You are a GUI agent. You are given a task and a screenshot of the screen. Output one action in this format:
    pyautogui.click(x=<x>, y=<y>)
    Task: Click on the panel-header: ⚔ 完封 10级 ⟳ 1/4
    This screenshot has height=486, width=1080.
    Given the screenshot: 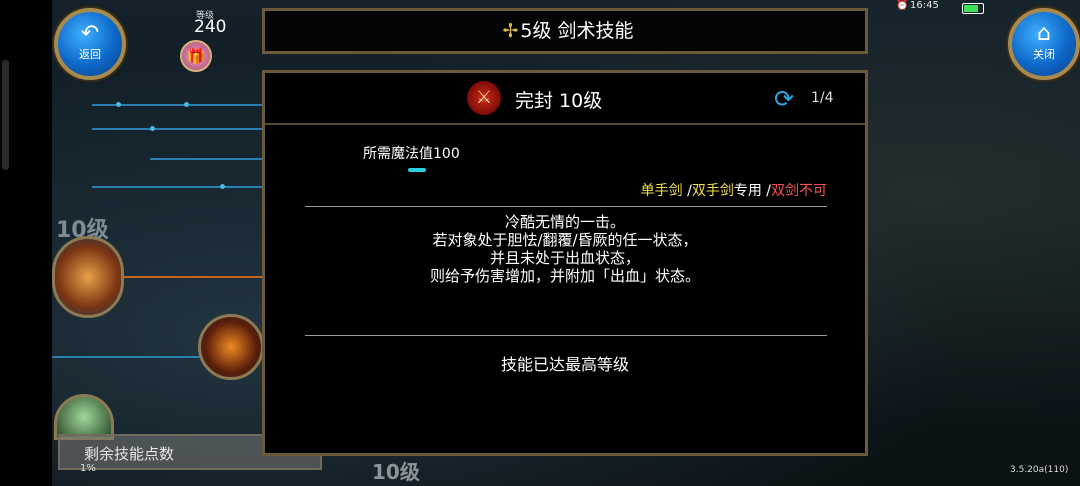 What is the action you would take?
    pyautogui.click(x=565, y=99)
    